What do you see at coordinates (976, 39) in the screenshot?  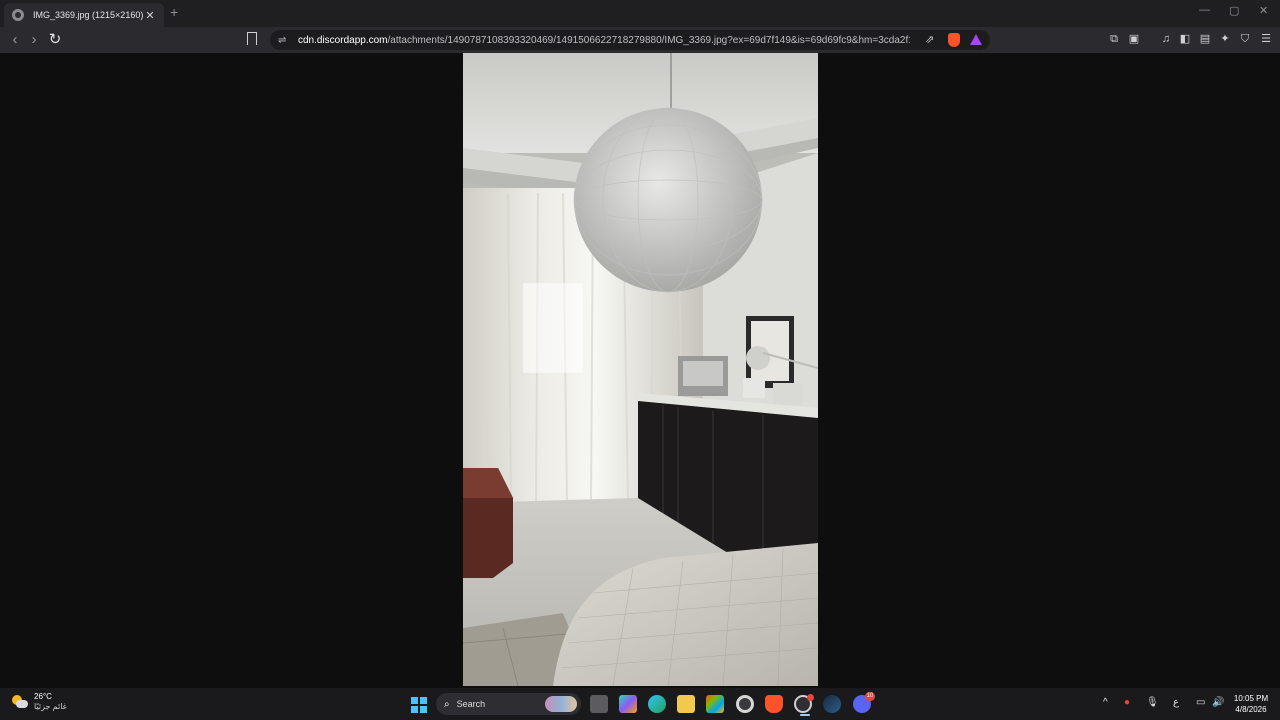 I see `brave-rewards-icon` at bounding box center [976, 39].